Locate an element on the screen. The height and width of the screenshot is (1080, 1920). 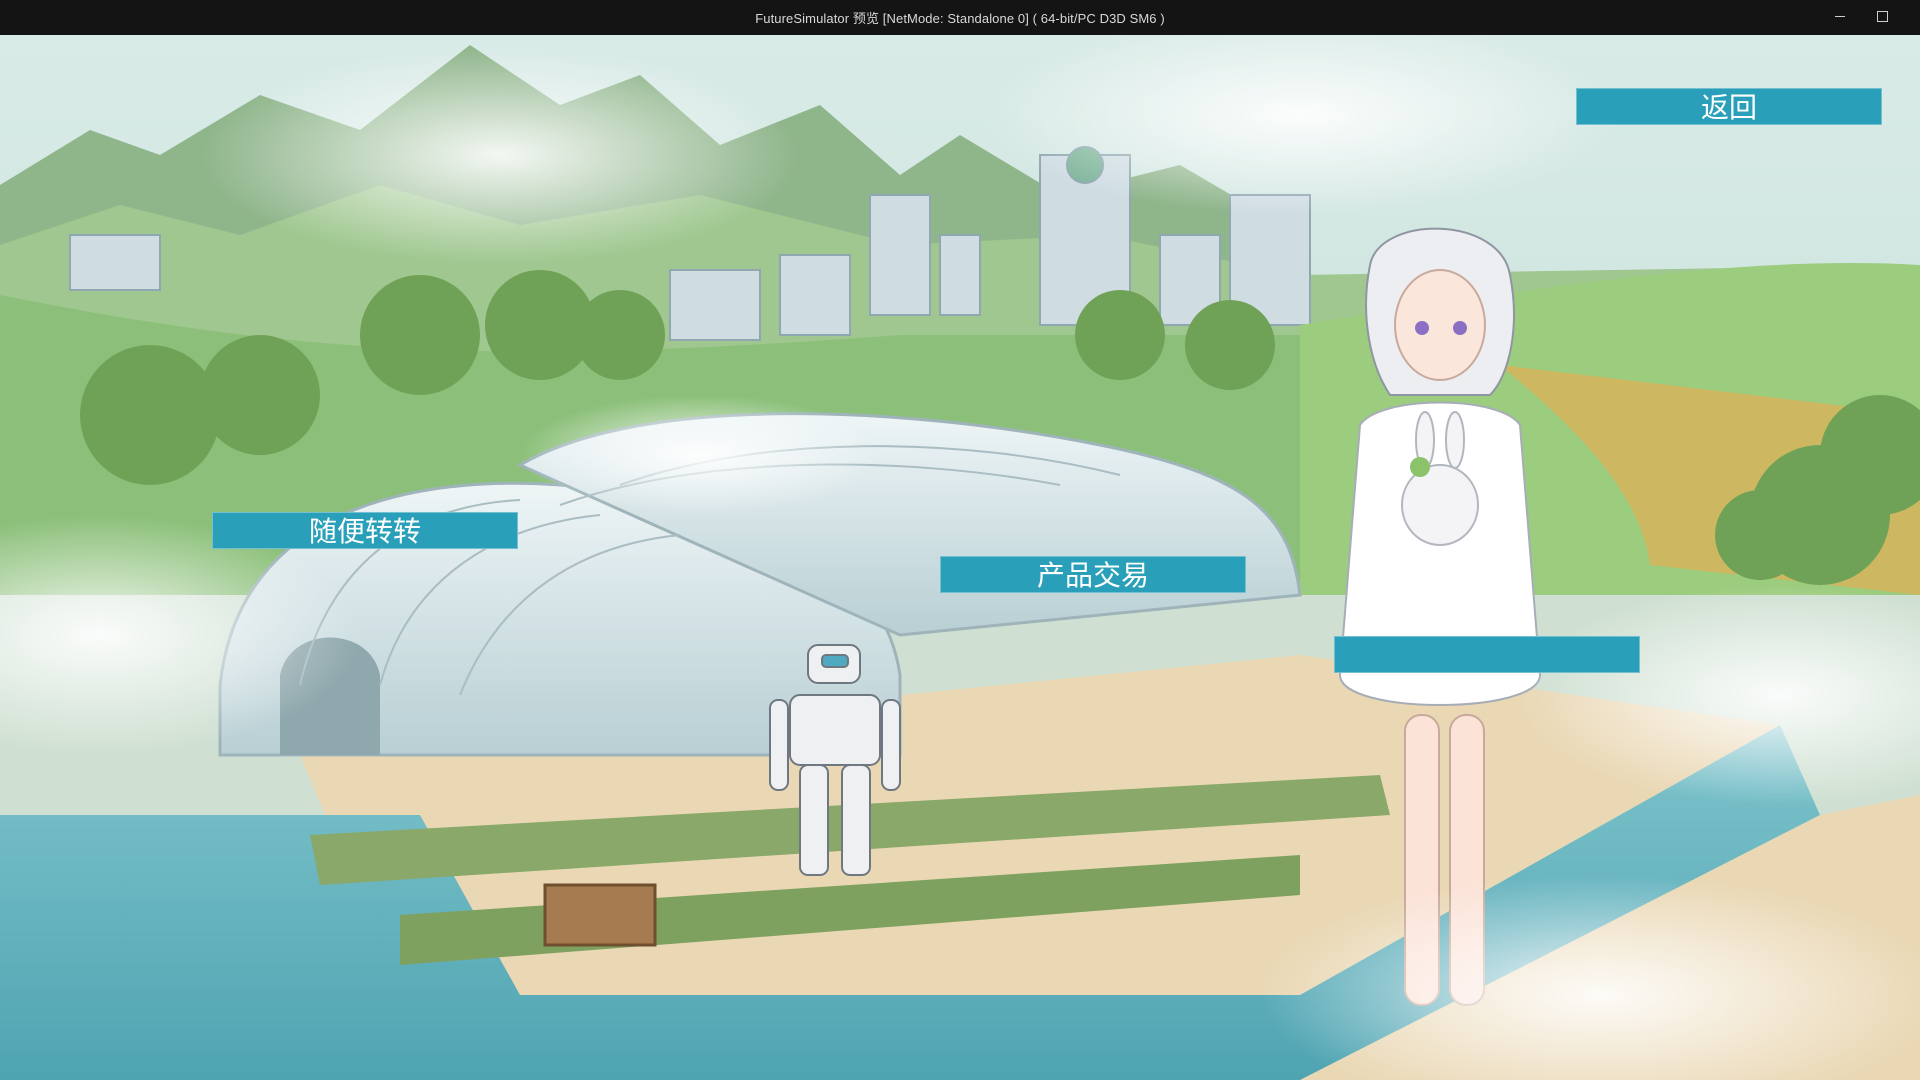
maximize-button is located at coordinates (1882, 16).